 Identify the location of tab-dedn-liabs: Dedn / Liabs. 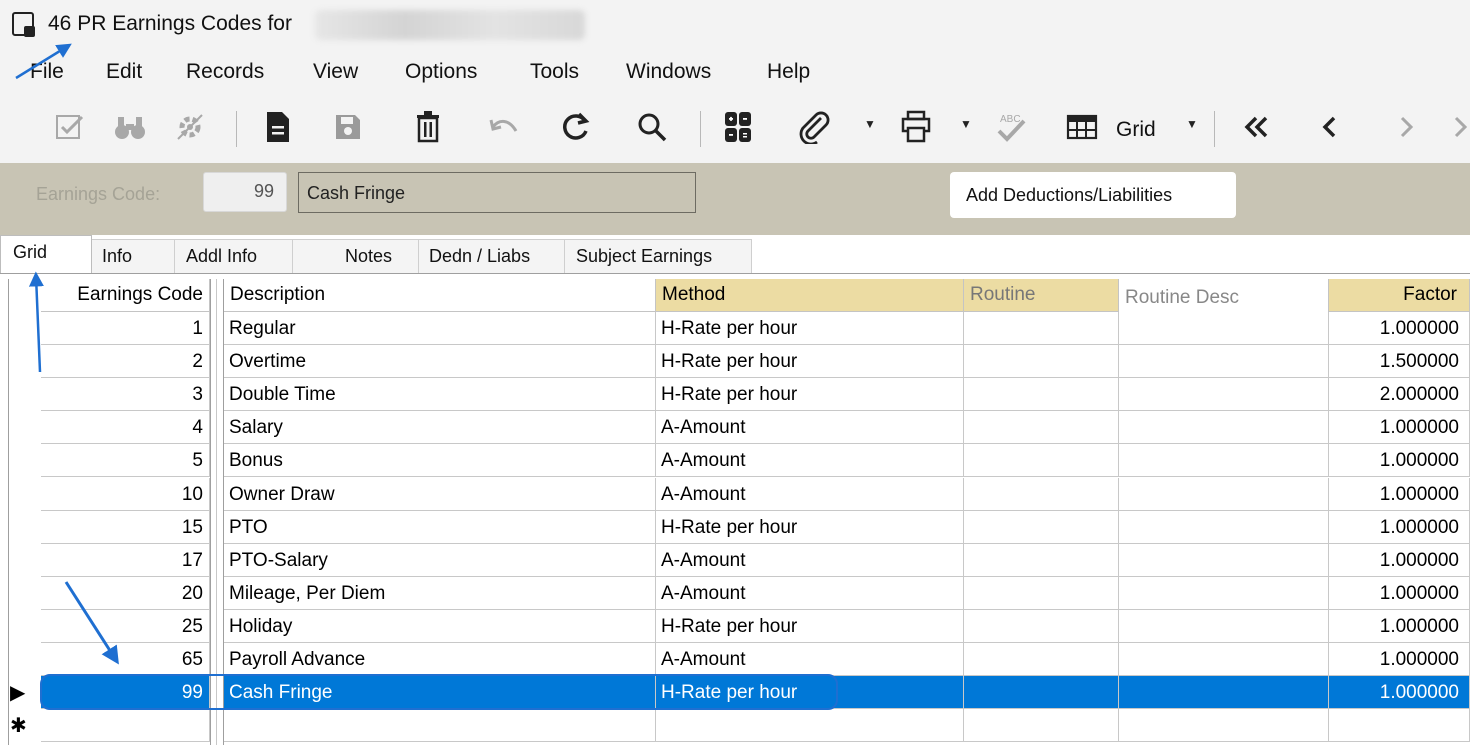
(492, 256).